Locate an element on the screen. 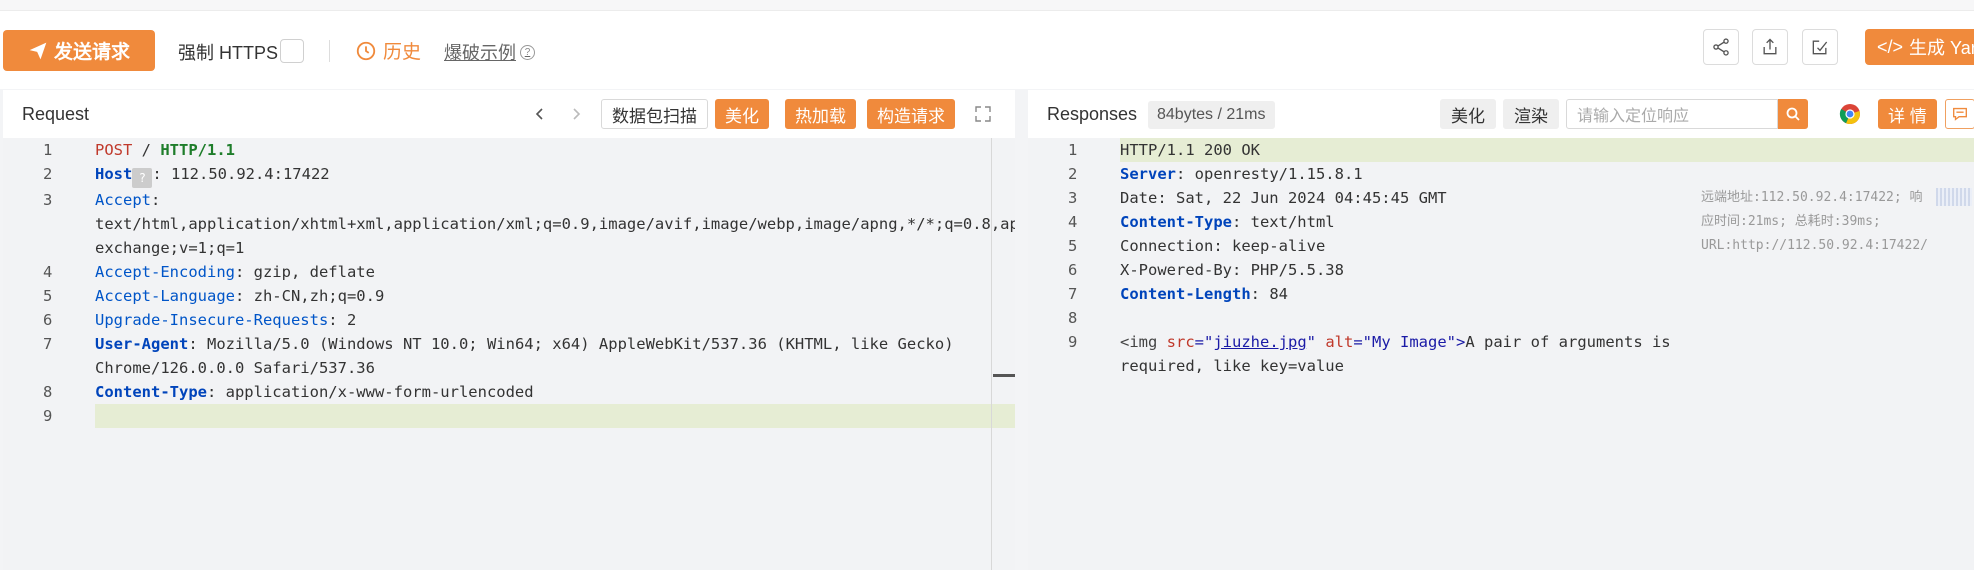  response-size-badge: 84bytes / 21ms is located at coordinates (1211, 115).